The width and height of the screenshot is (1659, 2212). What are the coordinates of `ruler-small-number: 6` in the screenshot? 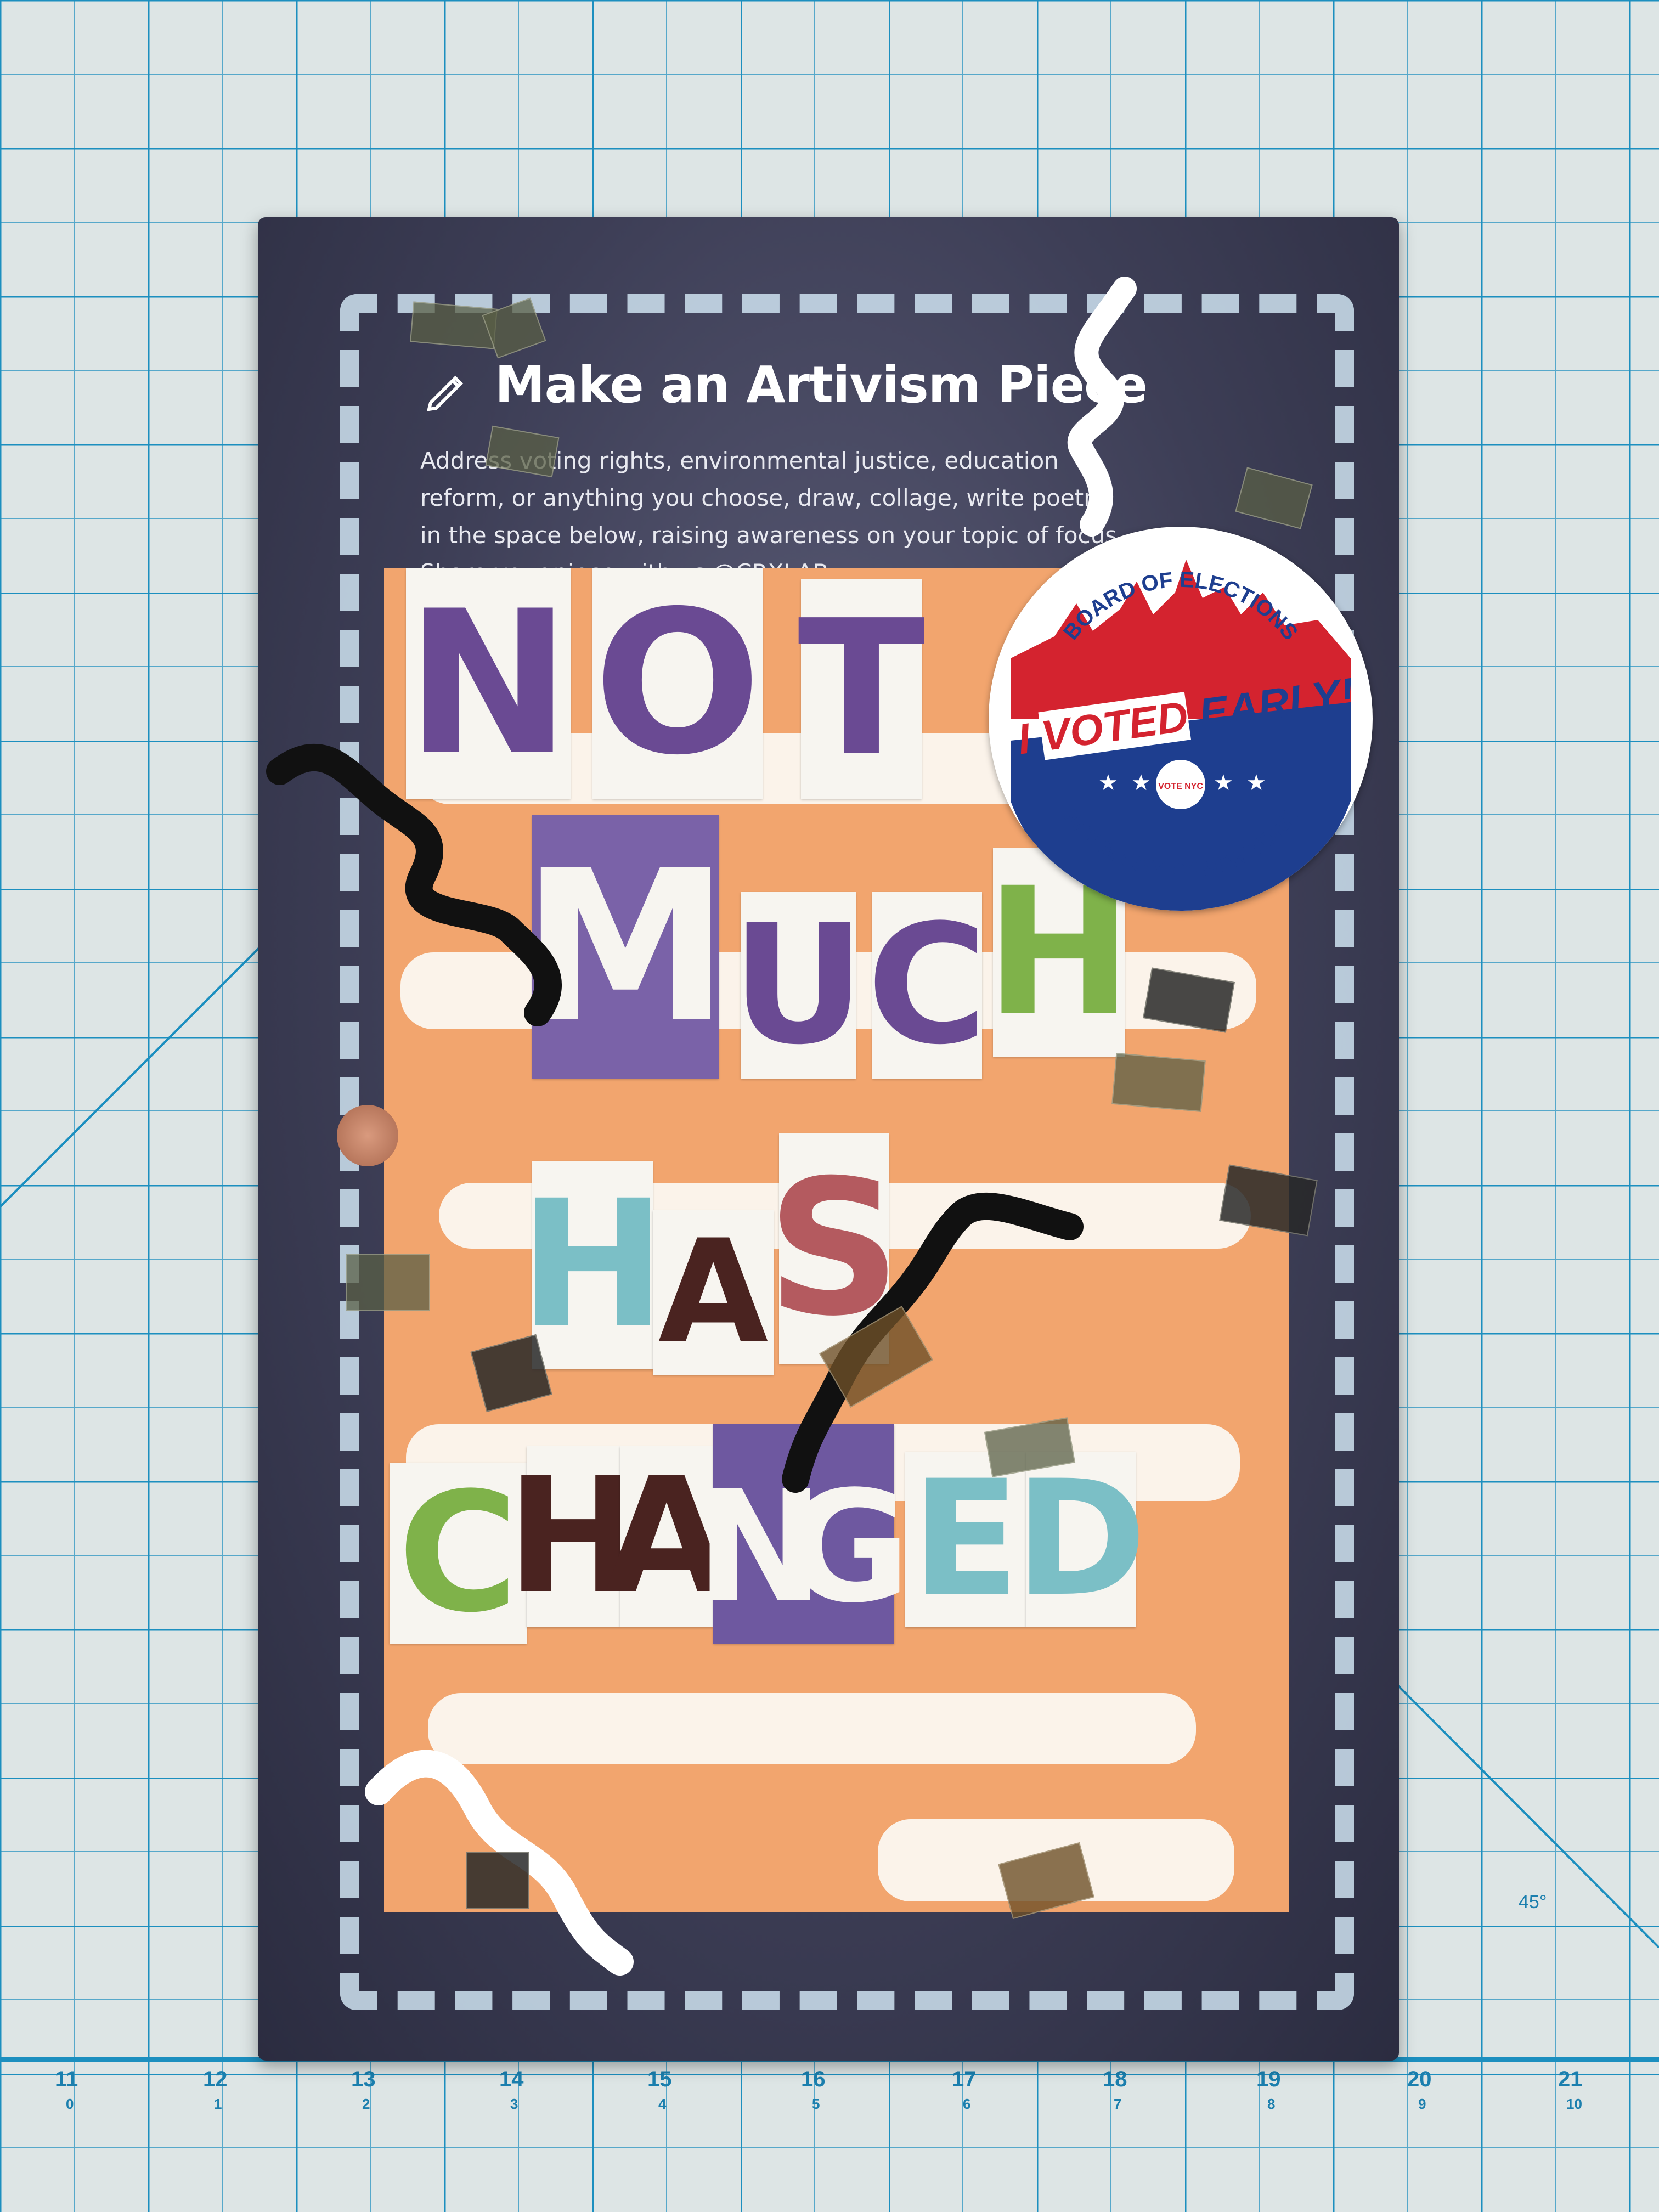 It's located at (967, 2104).